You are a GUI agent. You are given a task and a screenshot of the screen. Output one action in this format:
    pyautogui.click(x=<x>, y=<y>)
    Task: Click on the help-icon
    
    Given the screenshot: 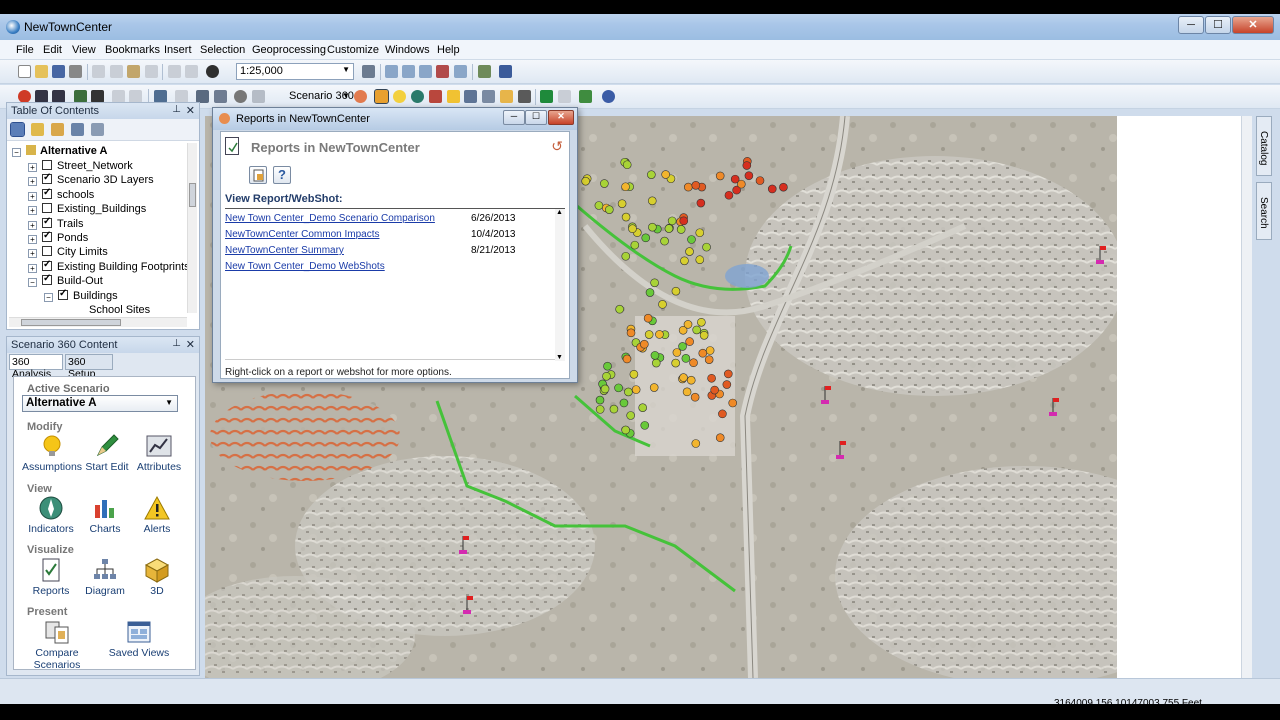 What is the action you would take?
    pyautogui.click(x=608, y=96)
    